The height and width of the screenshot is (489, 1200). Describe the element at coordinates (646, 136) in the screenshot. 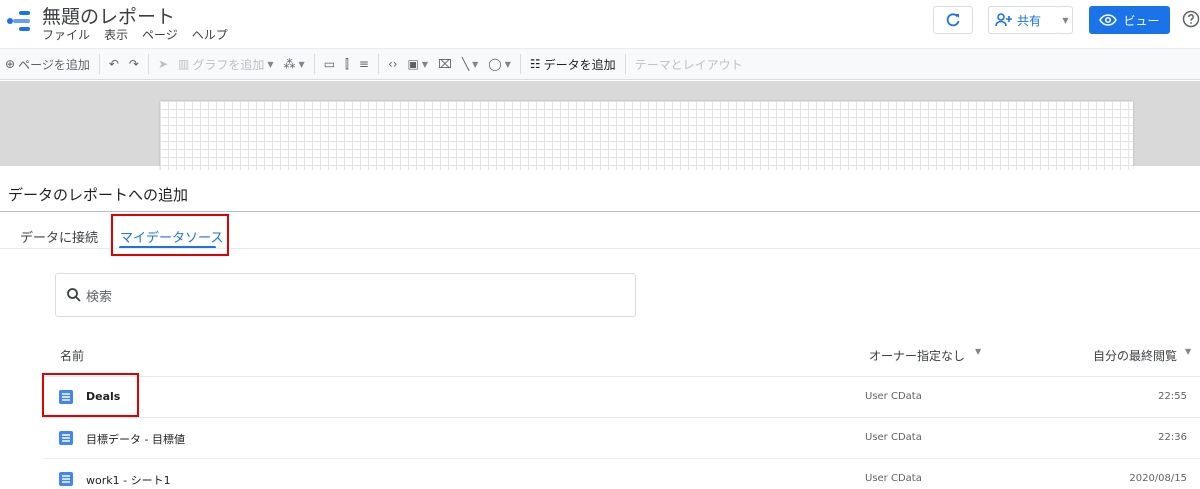

I see `report-canvas` at that location.